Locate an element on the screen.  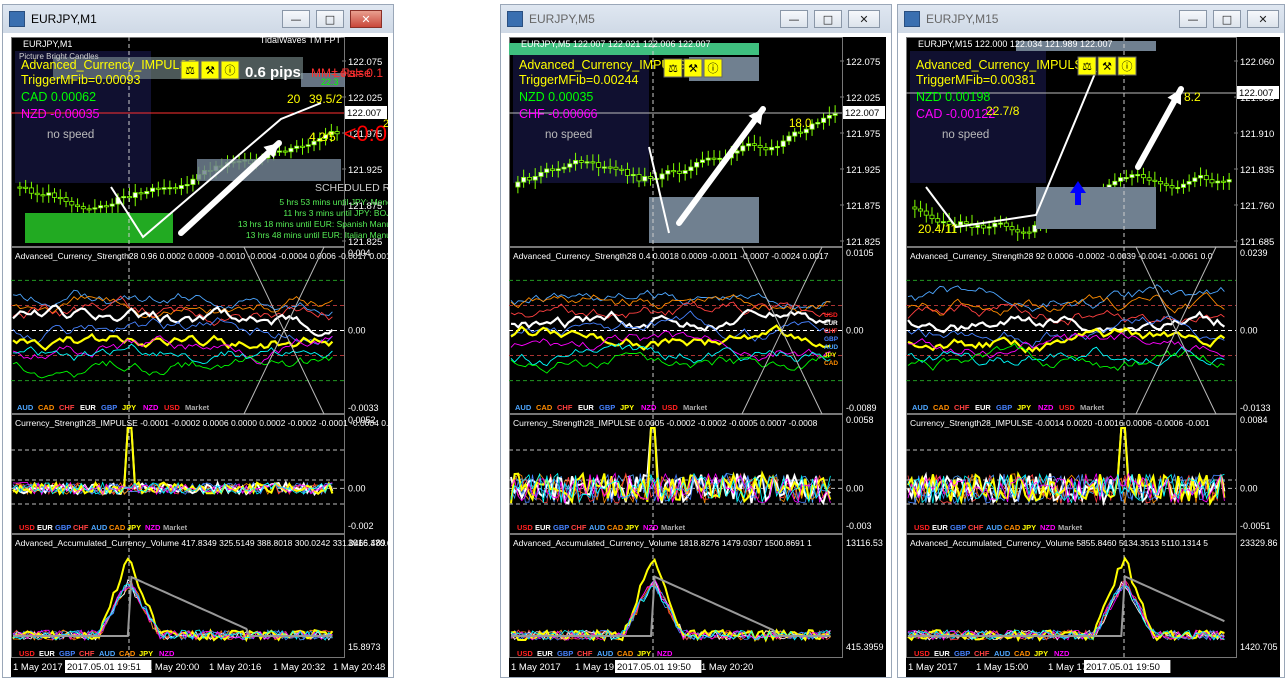
window-titlebar: EURJPY,M5 — □ ✕ is located at coordinates (696, 19).